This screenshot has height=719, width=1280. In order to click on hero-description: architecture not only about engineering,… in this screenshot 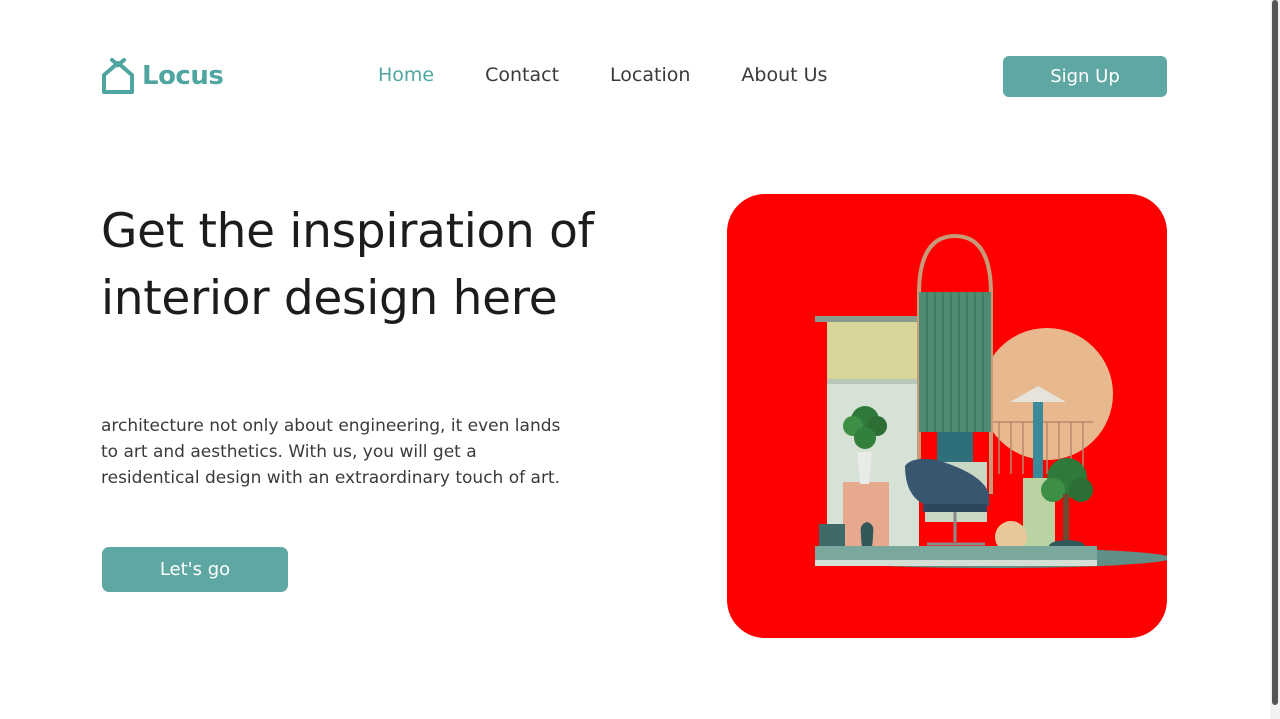, I will do `click(331, 452)`.